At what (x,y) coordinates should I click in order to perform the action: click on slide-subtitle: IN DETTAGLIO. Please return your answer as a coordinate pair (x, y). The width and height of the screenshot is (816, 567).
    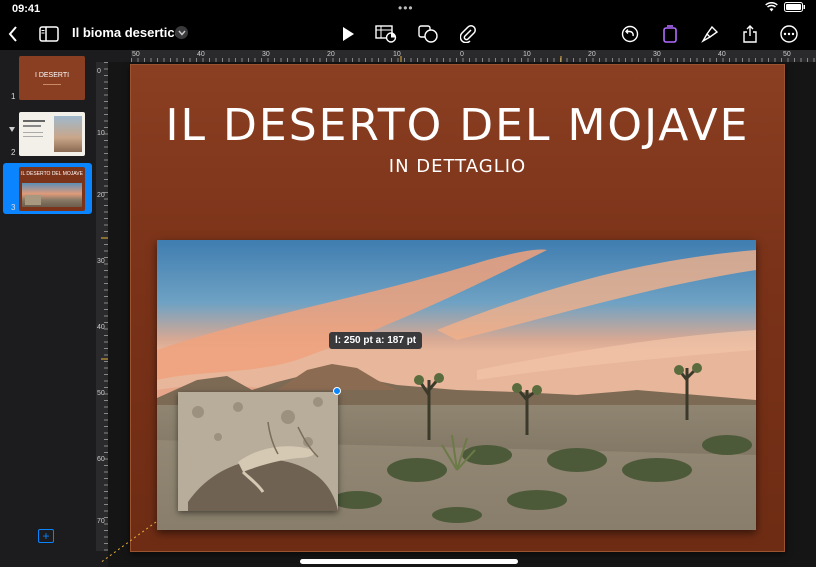
    Looking at the image, I should click on (457, 166).